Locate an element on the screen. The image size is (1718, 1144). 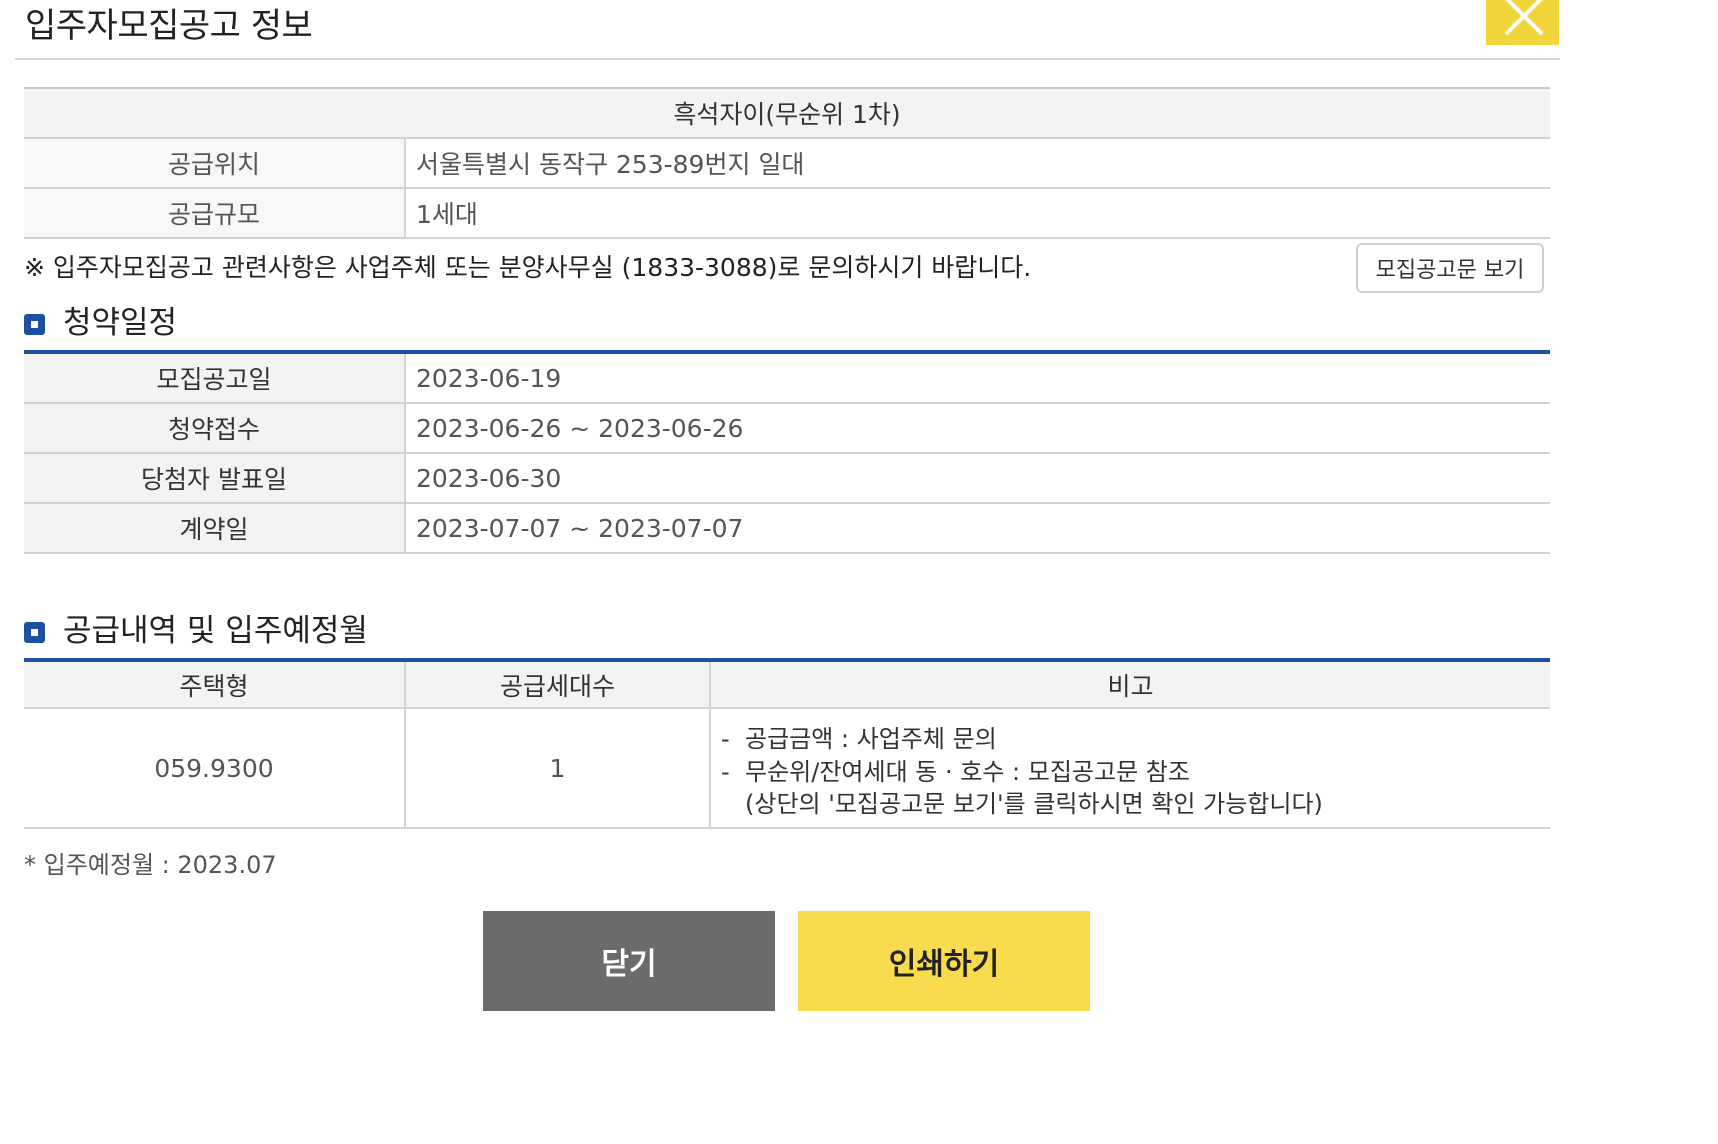
announce-date-label: 모집공고일 is located at coordinates (215, 378).